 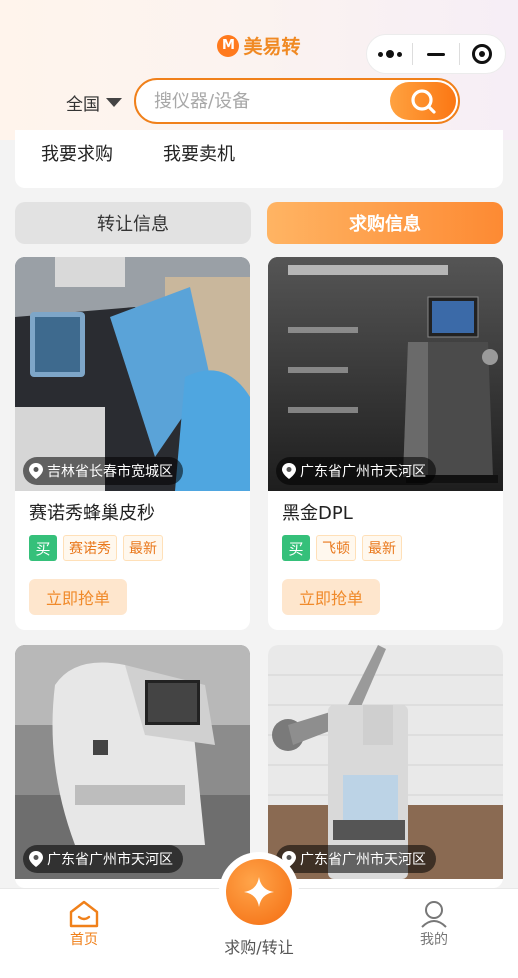 I want to click on search-button, so click(x=423, y=101).